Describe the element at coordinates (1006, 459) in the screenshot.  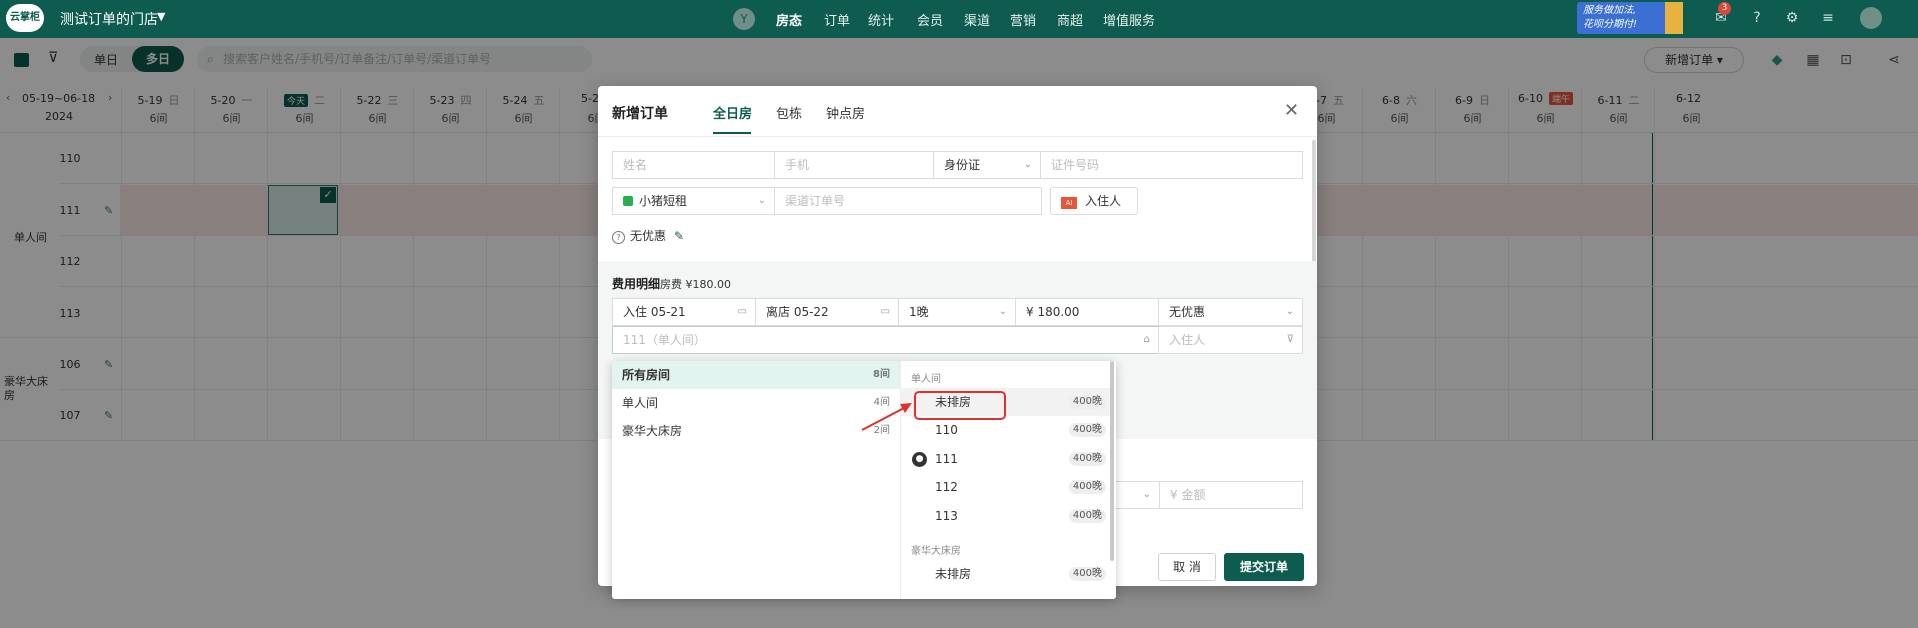
I see `room-item-111: ● 111 400晚` at that location.